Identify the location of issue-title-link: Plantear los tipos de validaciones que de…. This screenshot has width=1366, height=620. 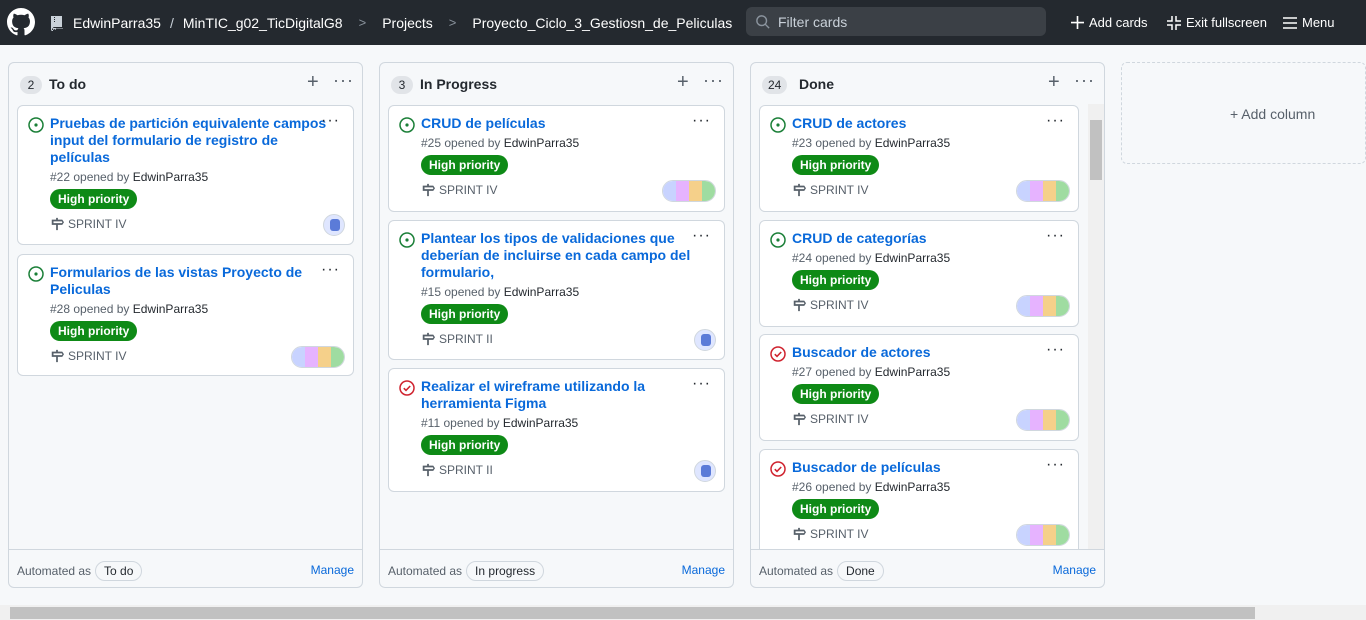
(555, 255).